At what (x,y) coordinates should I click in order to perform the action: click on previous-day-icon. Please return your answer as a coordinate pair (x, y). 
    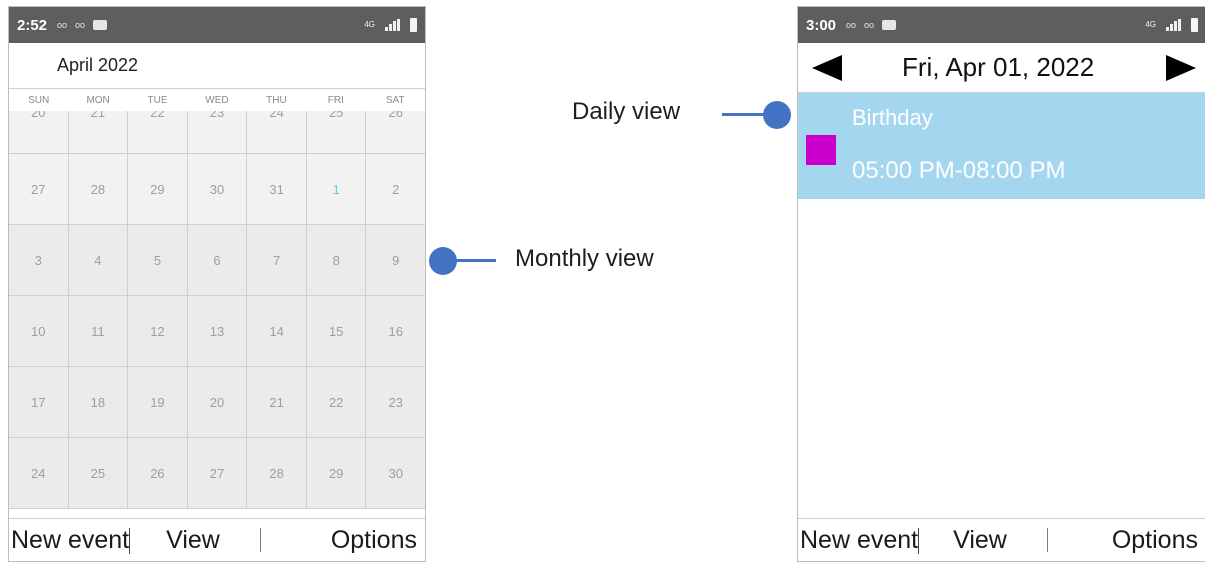
    Looking at the image, I should click on (827, 67).